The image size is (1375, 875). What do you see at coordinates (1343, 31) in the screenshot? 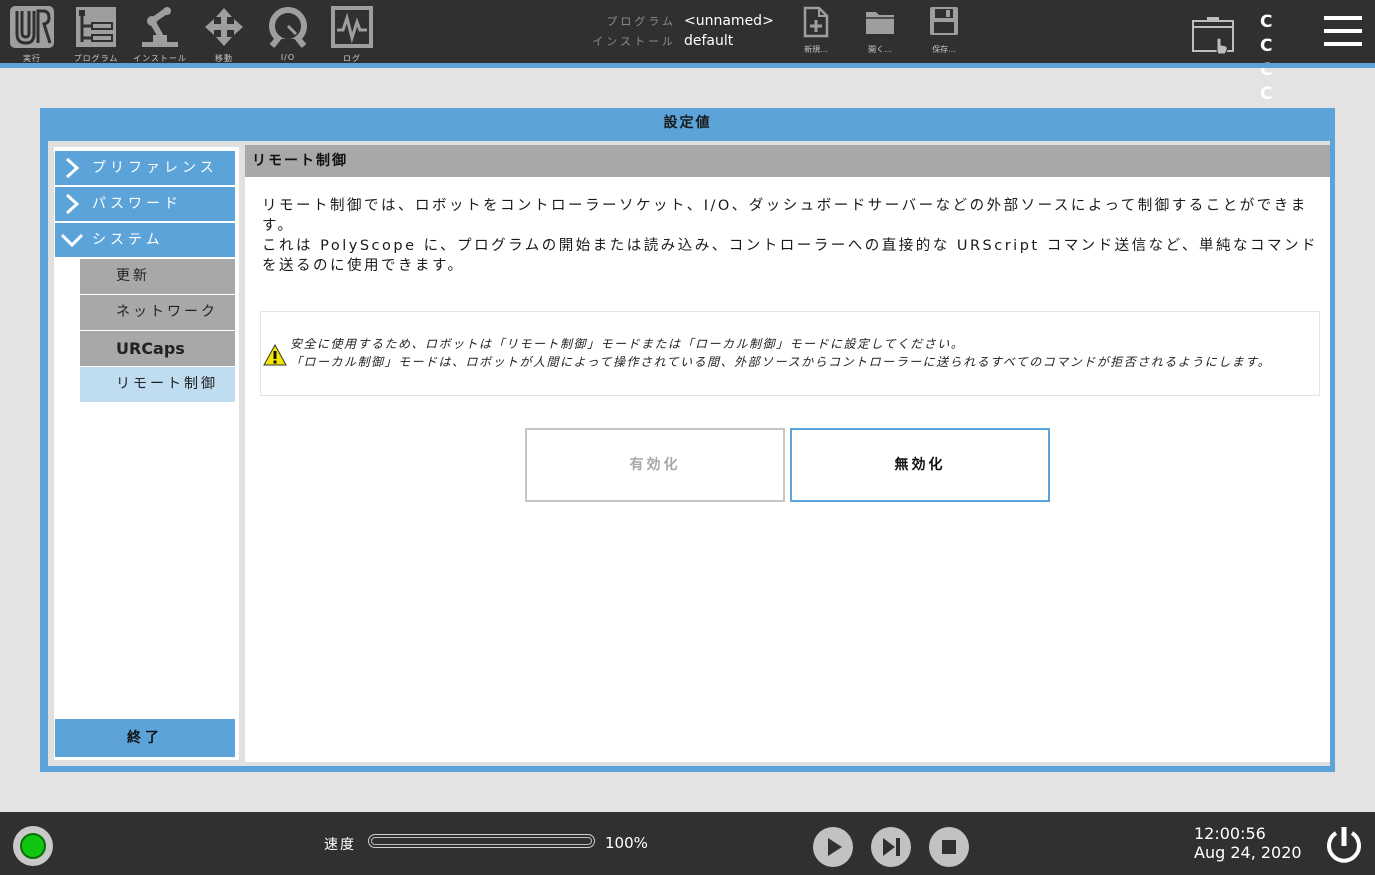
I see `hamburger-menu-icon` at bounding box center [1343, 31].